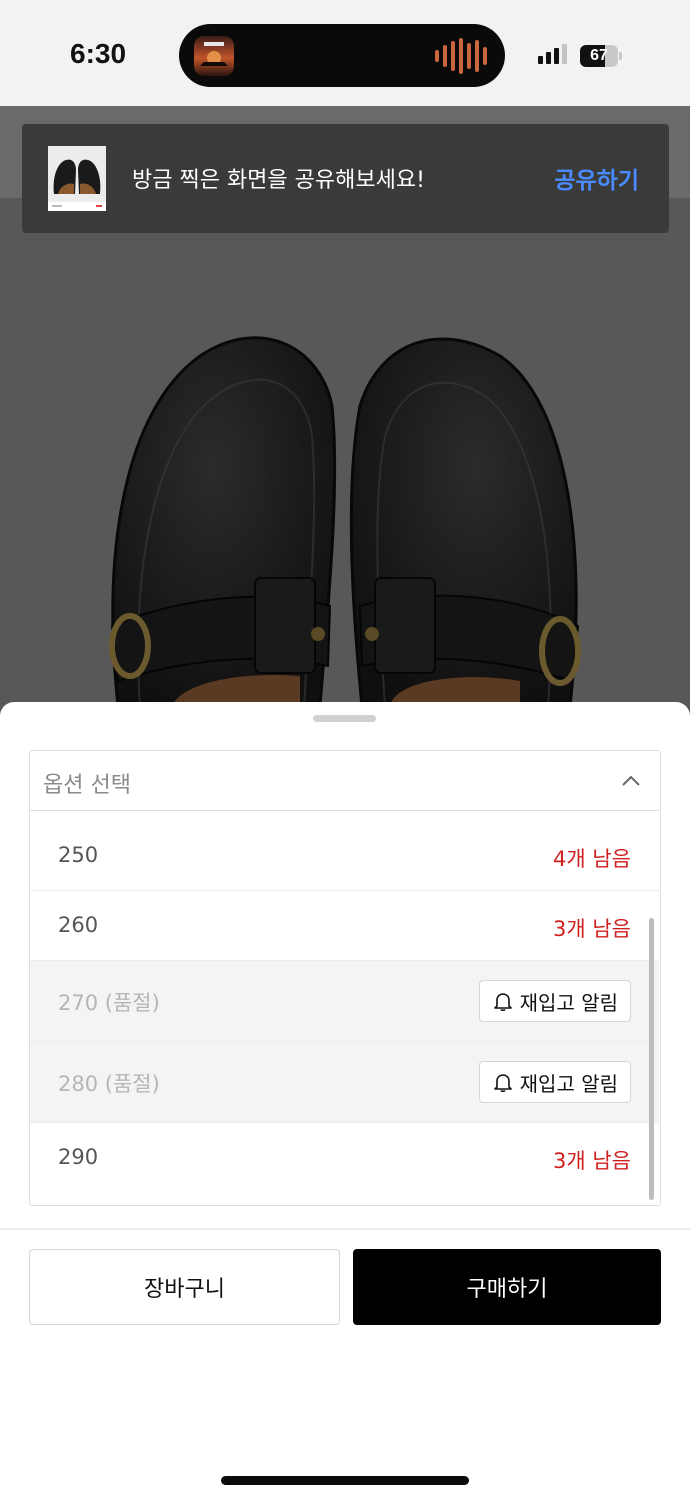  Describe the element at coordinates (592, 859) in the screenshot. I see `stock-remaining: 4개 남음` at that location.